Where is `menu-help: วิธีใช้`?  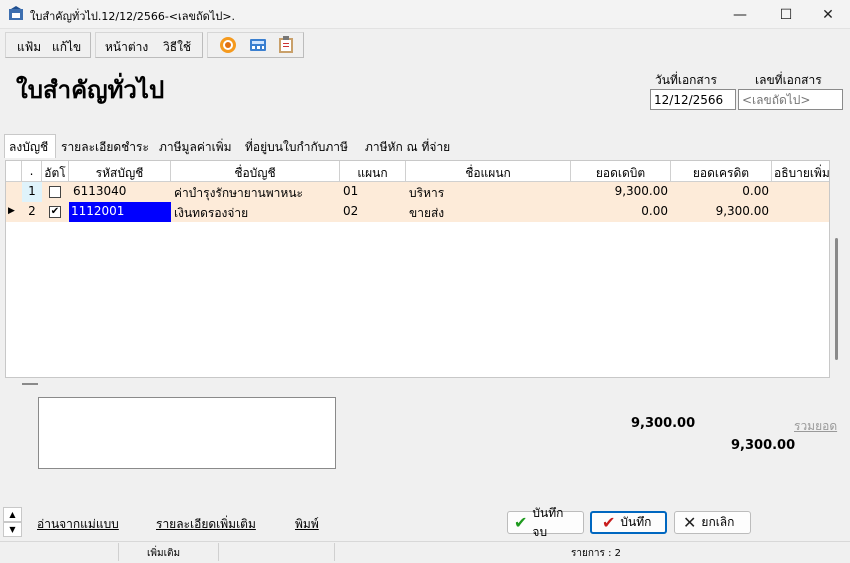 menu-help: วิธีใช้ is located at coordinates (177, 47).